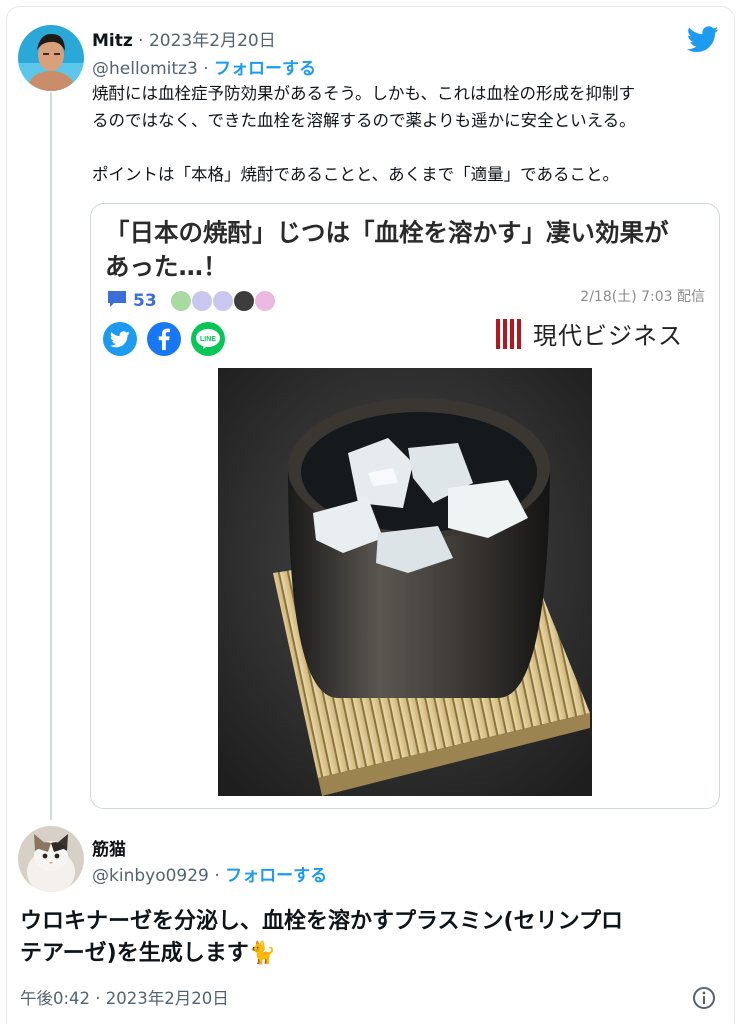 The height and width of the screenshot is (1024, 737). I want to click on tweet-text-line: ポイントは「本格」焼酎であることと、あくまで「適量」であること。, so click(356, 174).